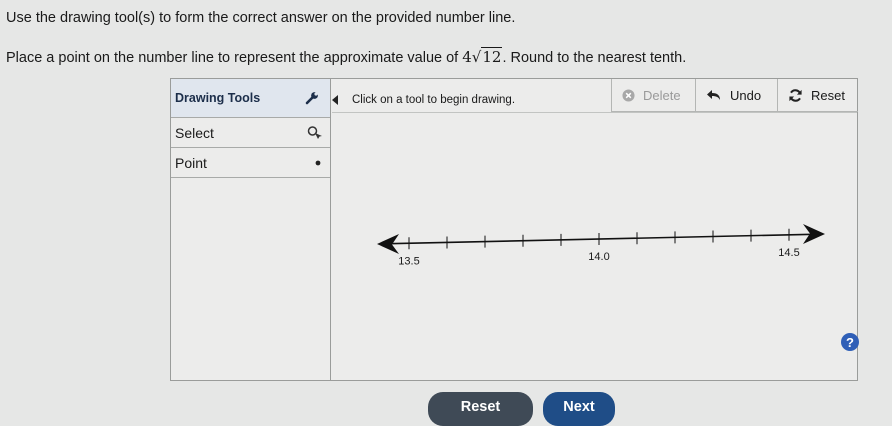 The height and width of the screenshot is (426, 892). What do you see at coordinates (250, 163) in the screenshot?
I see `tool-point: Point` at bounding box center [250, 163].